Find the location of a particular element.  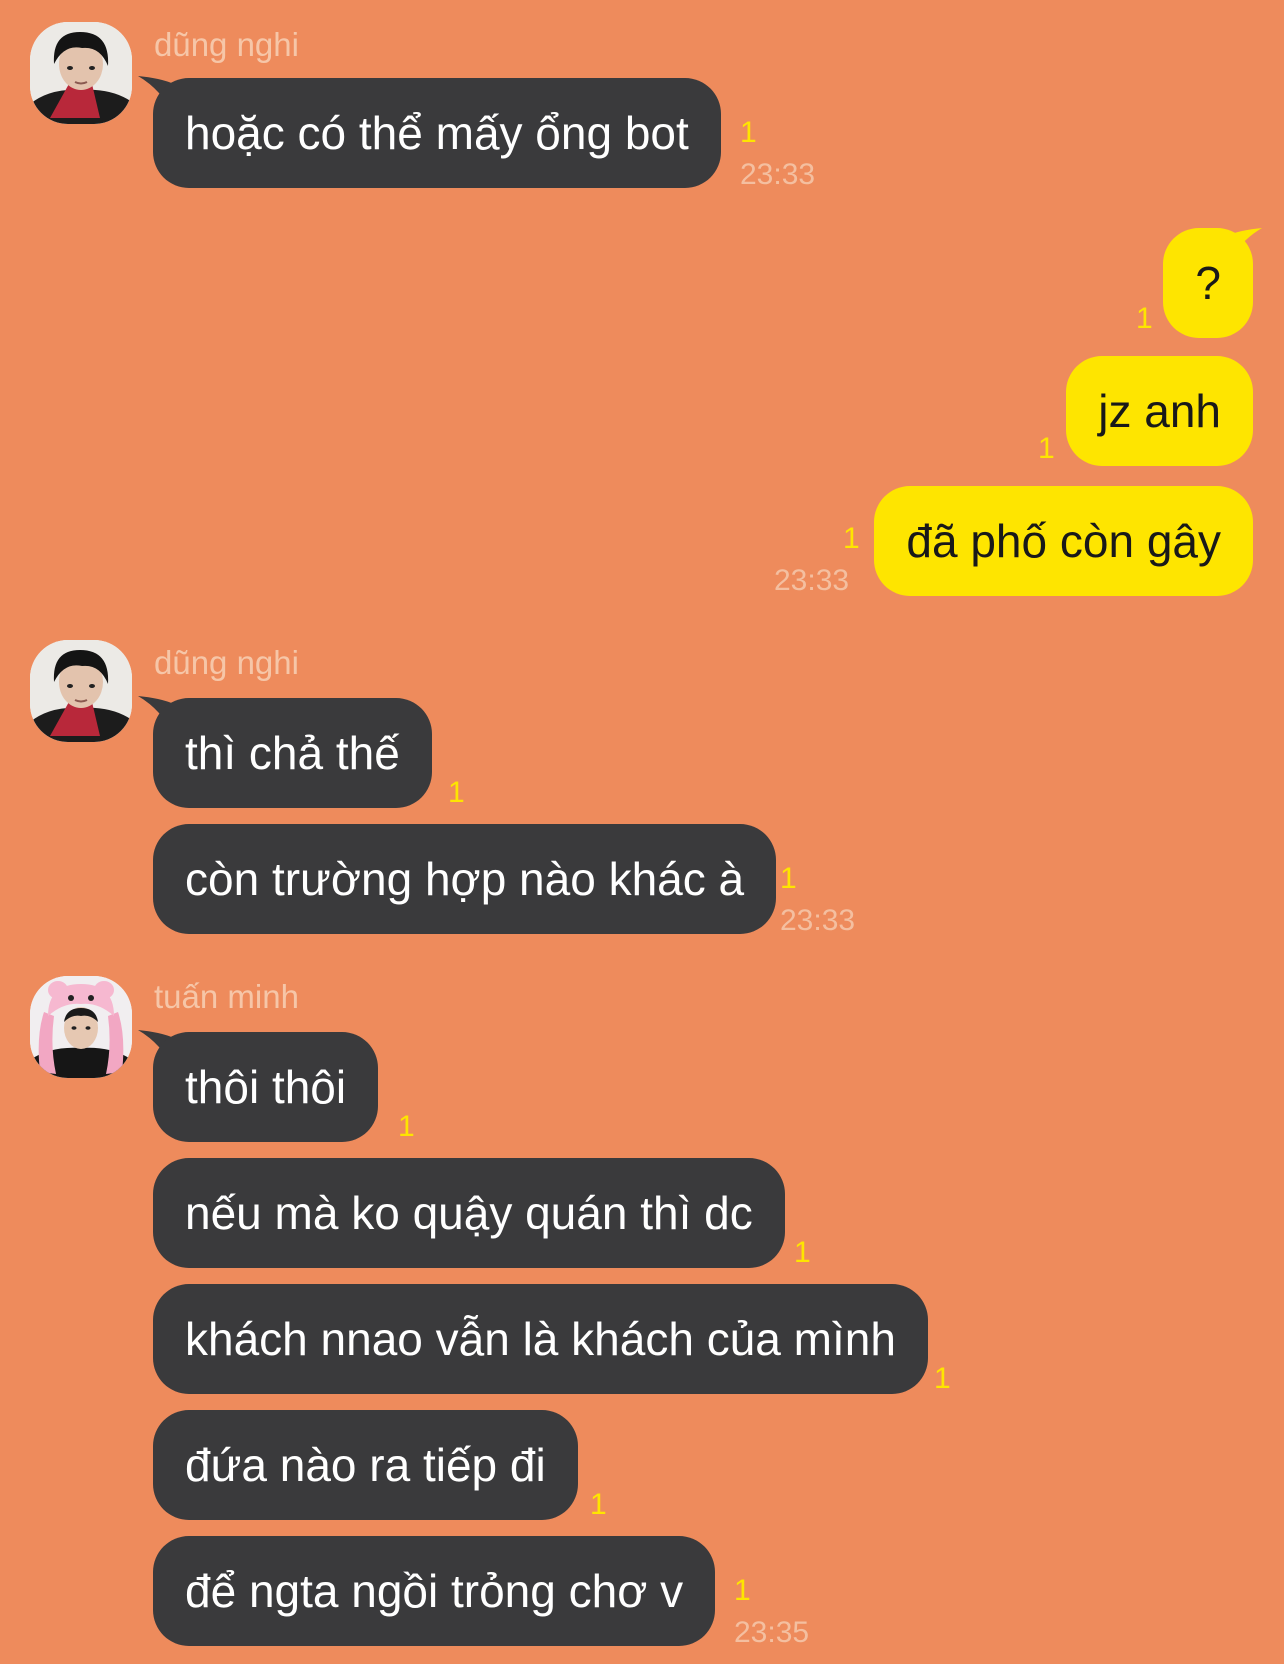

message-bubble-outgoing: đã phố còn gây is located at coordinates (1063, 541).